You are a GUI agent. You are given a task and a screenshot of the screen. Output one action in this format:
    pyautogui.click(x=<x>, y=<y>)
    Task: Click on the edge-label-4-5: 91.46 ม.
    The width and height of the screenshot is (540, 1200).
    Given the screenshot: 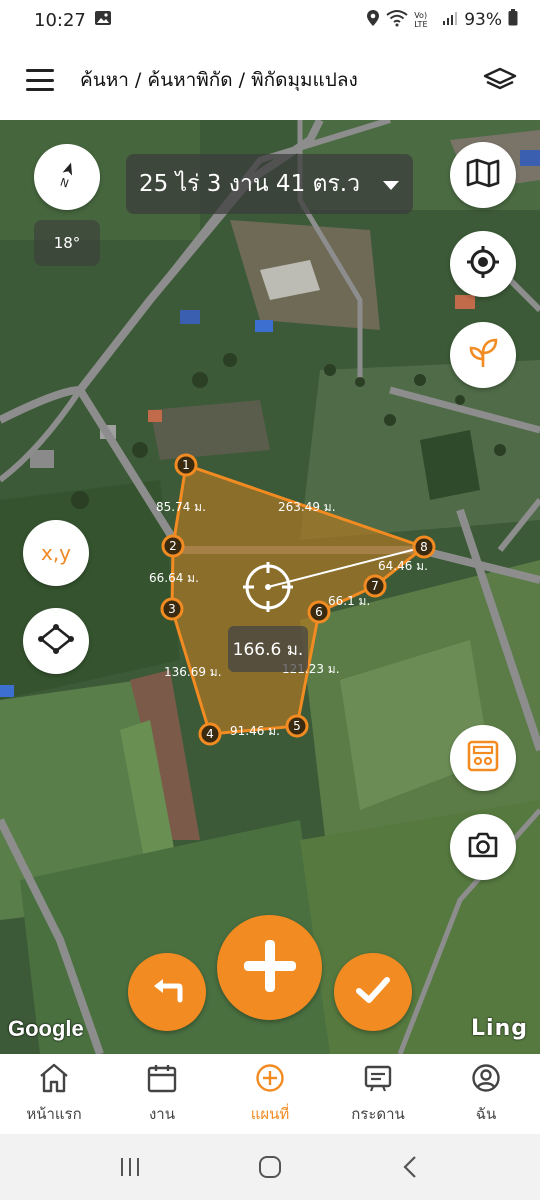 What is the action you would take?
    pyautogui.click(x=255, y=731)
    